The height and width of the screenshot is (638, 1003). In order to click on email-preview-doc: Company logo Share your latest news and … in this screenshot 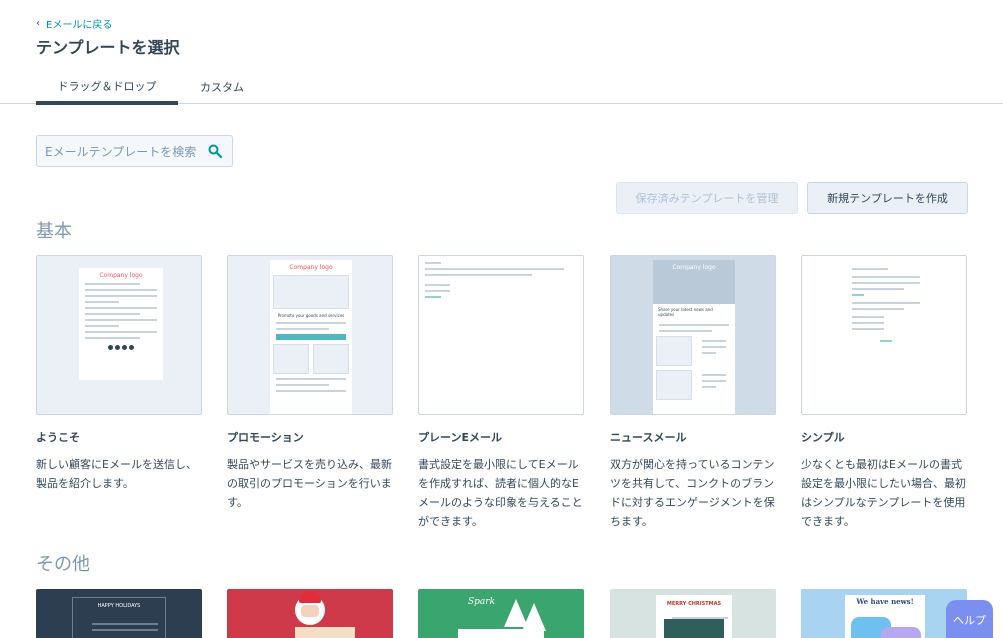, I will do `click(694, 337)`.